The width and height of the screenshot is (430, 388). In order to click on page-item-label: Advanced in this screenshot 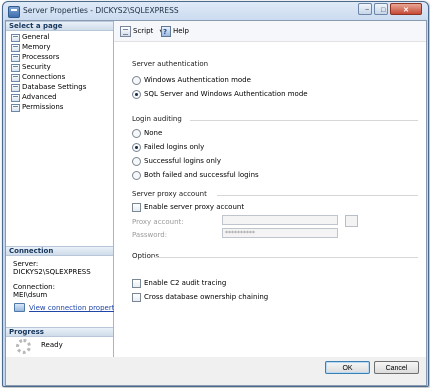, I will do `click(39, 97)`.